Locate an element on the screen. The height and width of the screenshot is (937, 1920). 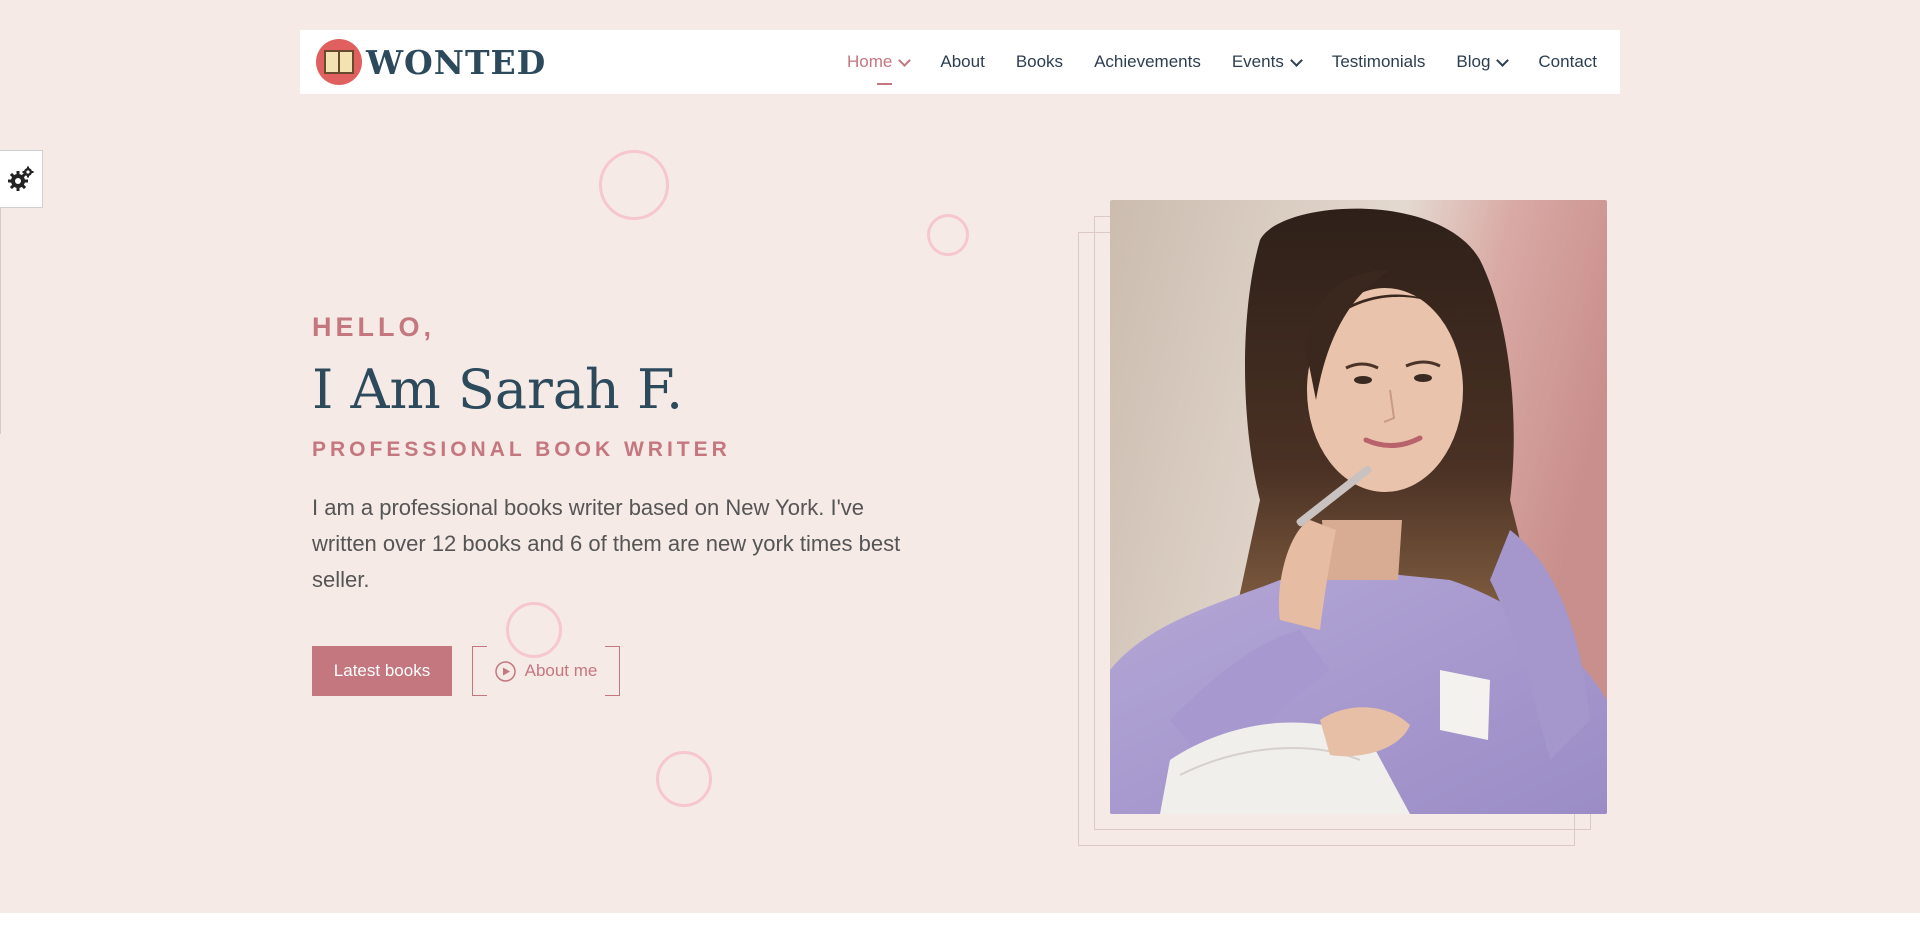
gear-icon is located at coordinates (21, 178).